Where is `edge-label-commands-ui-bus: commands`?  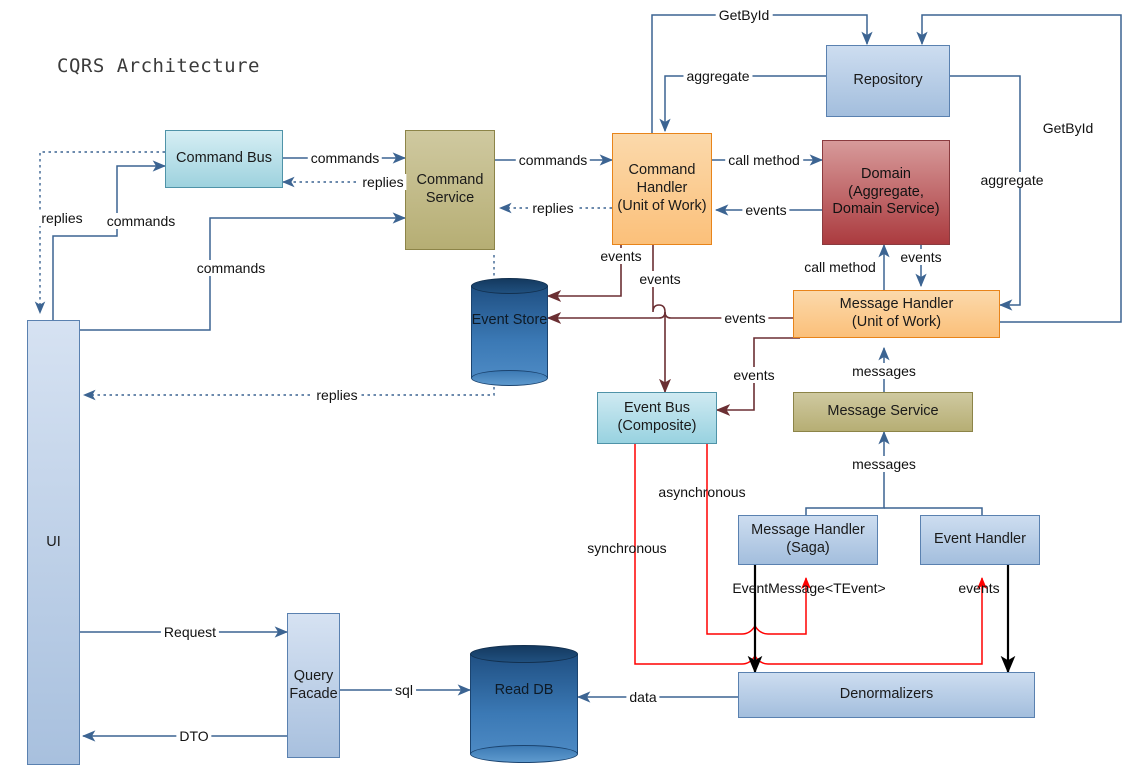
edge-label-commands-ui-bus: commands is located at coordinates (141, 221).